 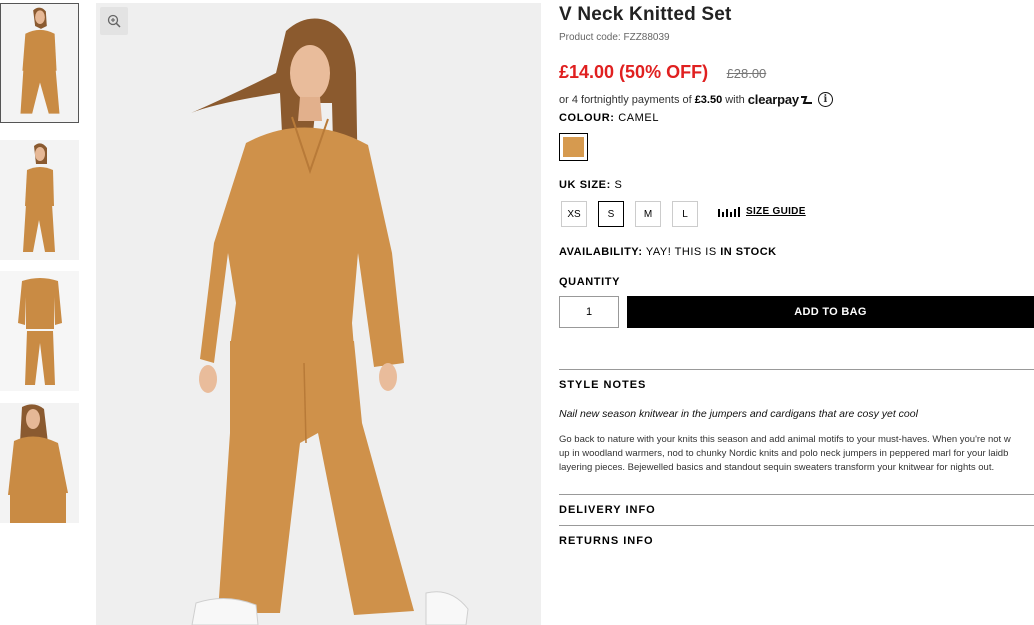 I want to click on ruler-icon, so click(x=729, y=211).